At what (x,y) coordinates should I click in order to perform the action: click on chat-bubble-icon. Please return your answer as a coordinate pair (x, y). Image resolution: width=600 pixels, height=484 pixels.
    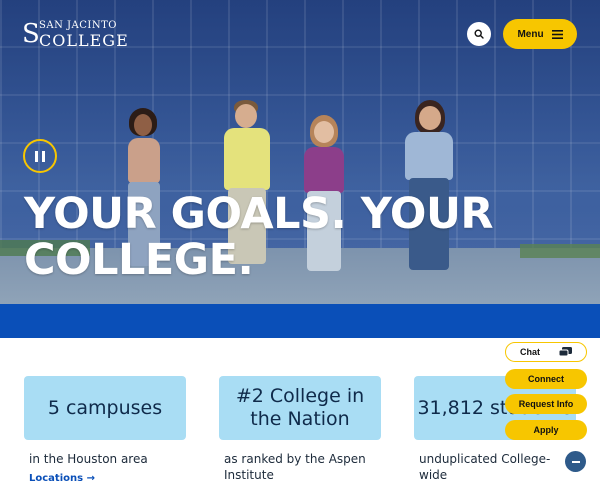
    Looking at the image, I should click on (565, 352).